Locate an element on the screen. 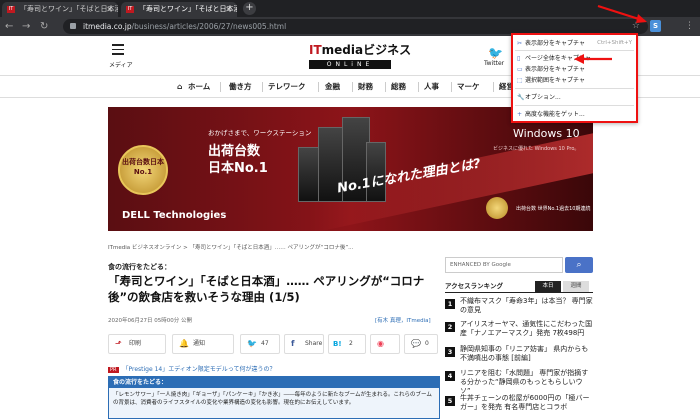 The width and height of the screenshot is (700, 419). arrowhead-full-page is located at coordinates (579, 59).